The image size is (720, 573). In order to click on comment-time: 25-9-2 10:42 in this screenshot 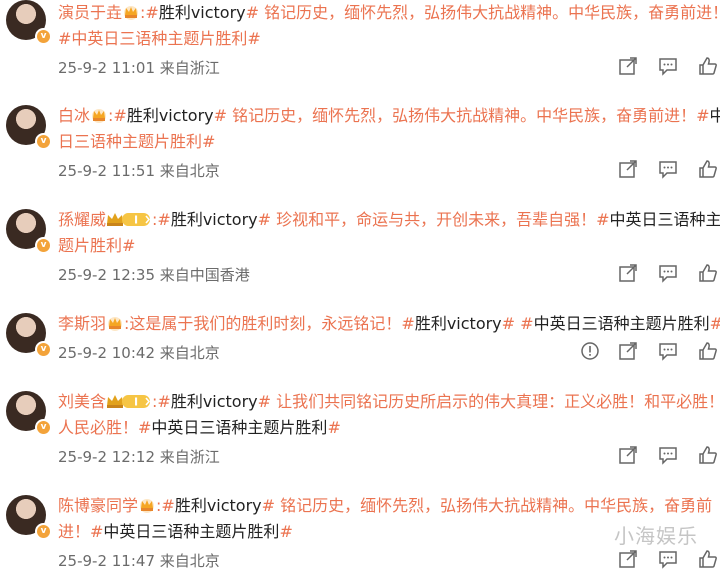, I will do `click(106, 353)`.